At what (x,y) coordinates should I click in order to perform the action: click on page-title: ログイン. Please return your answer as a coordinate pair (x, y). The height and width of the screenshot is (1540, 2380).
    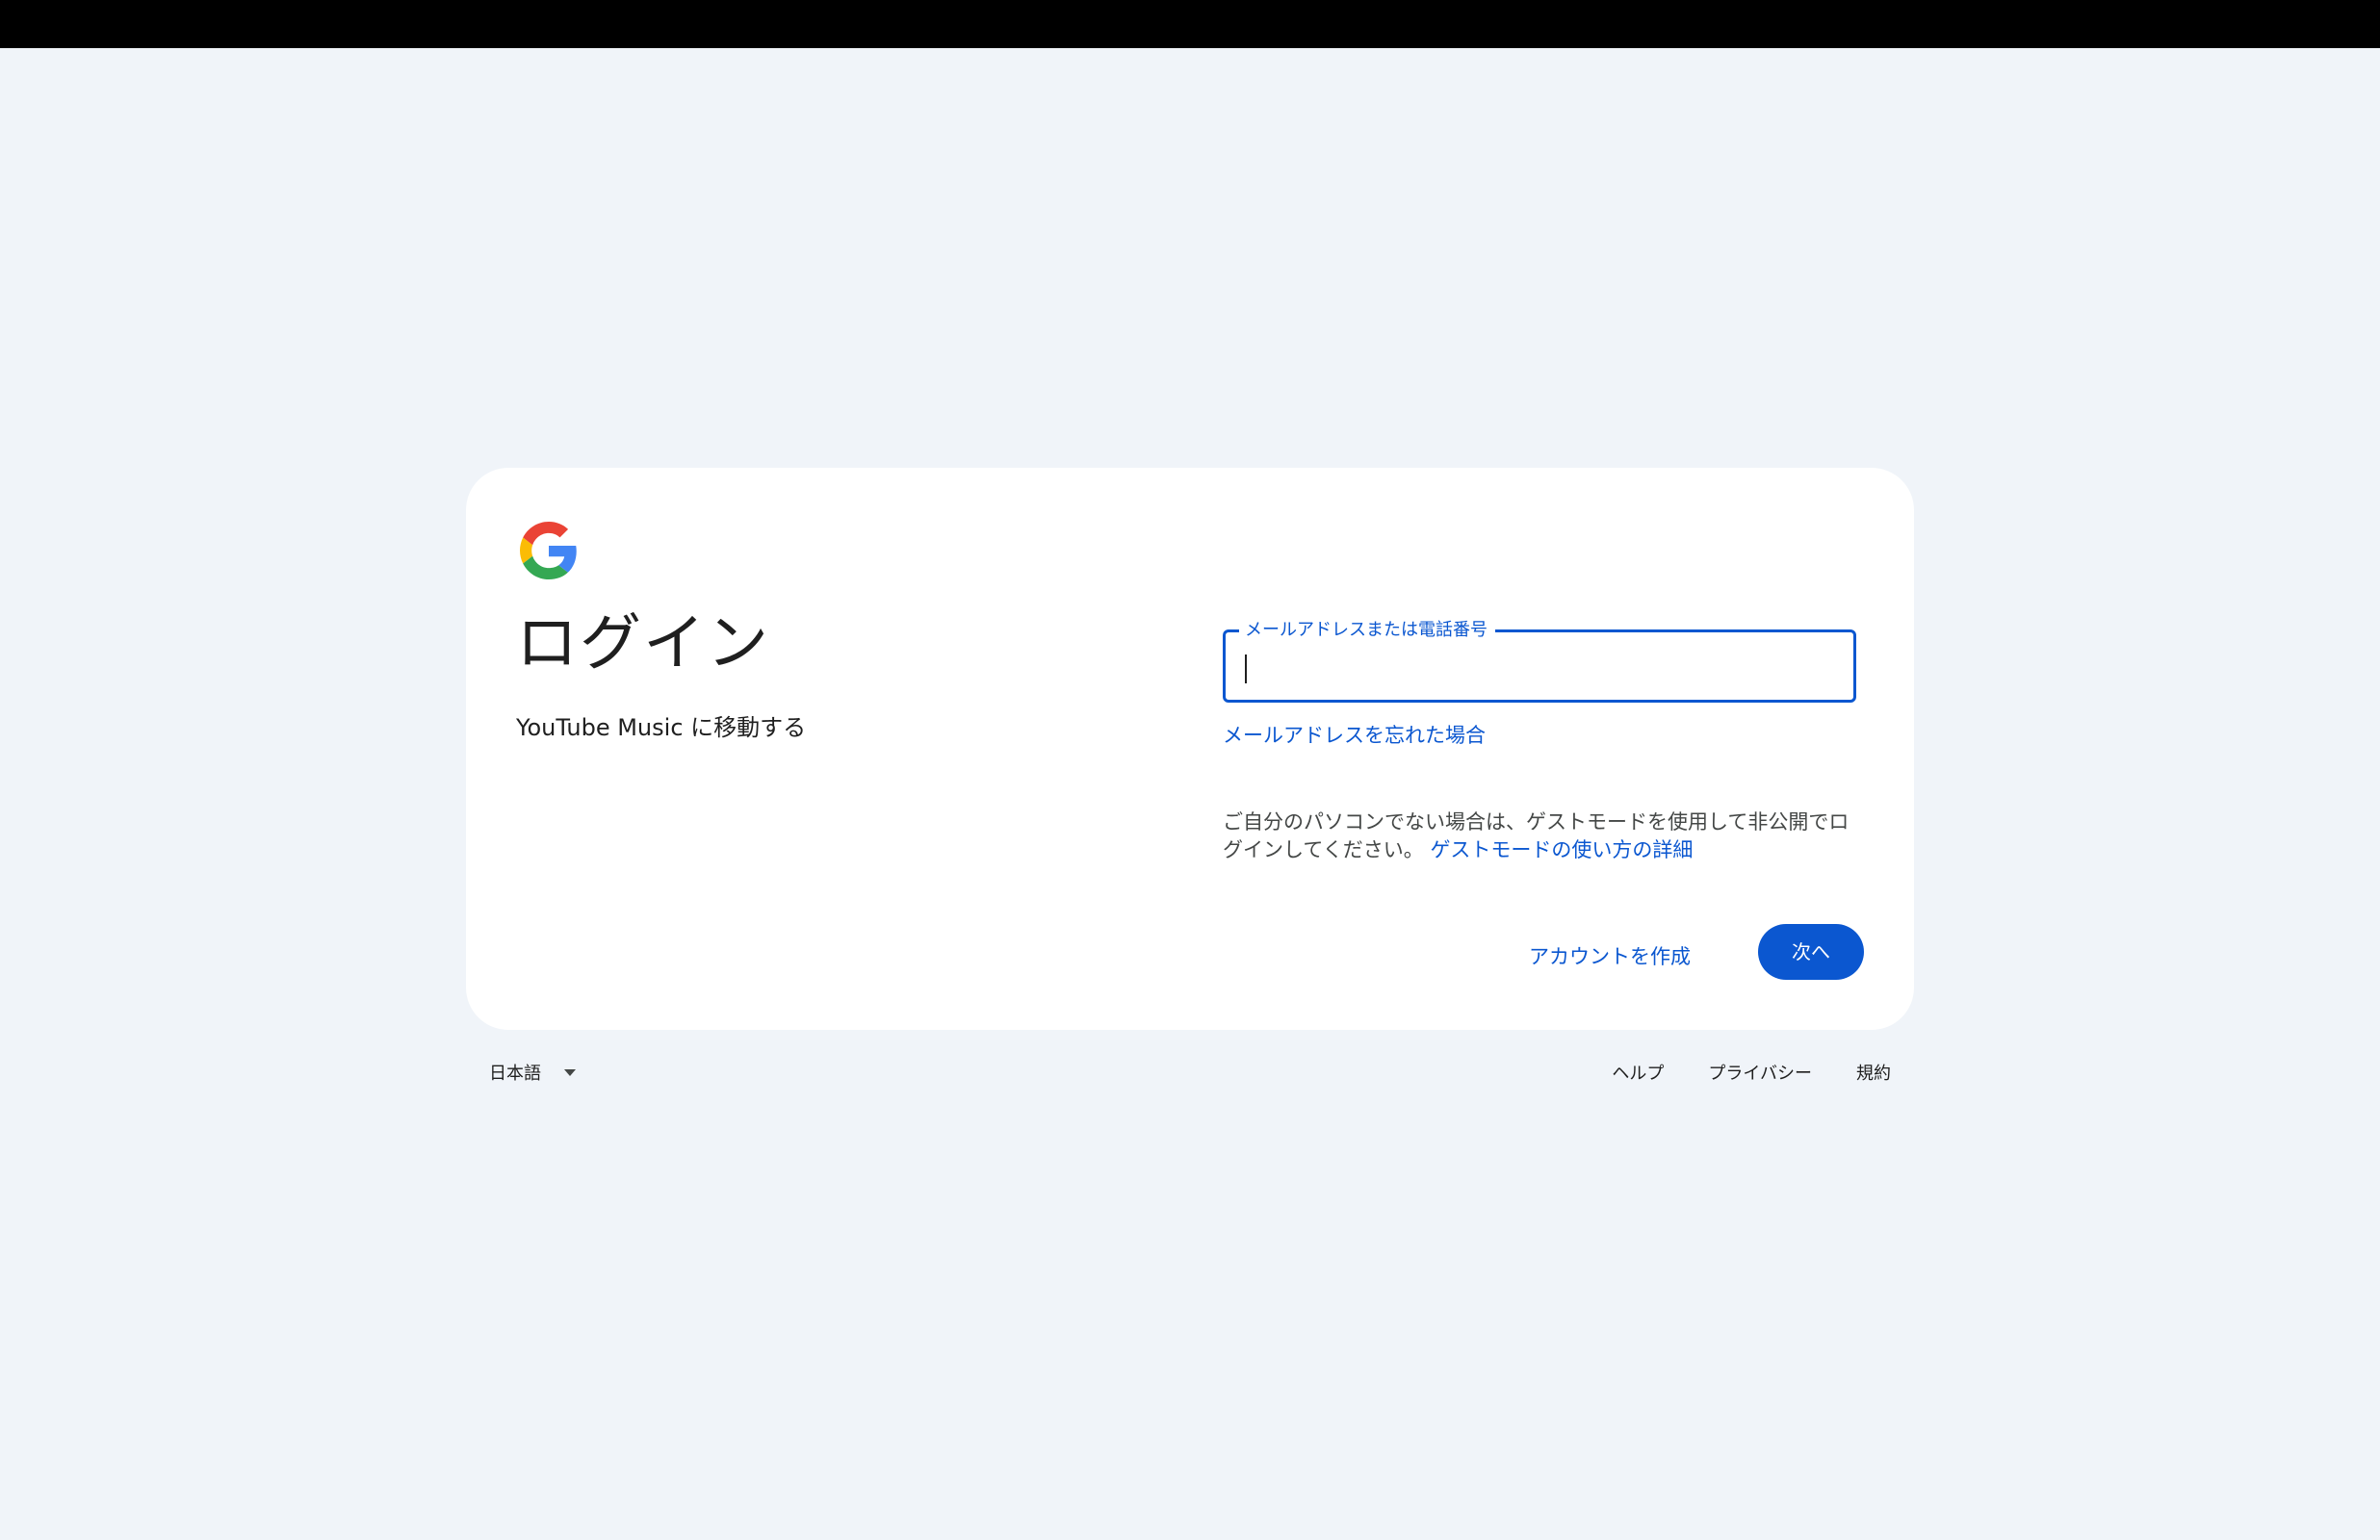
    Looking at the image, I should click on (643, 644).